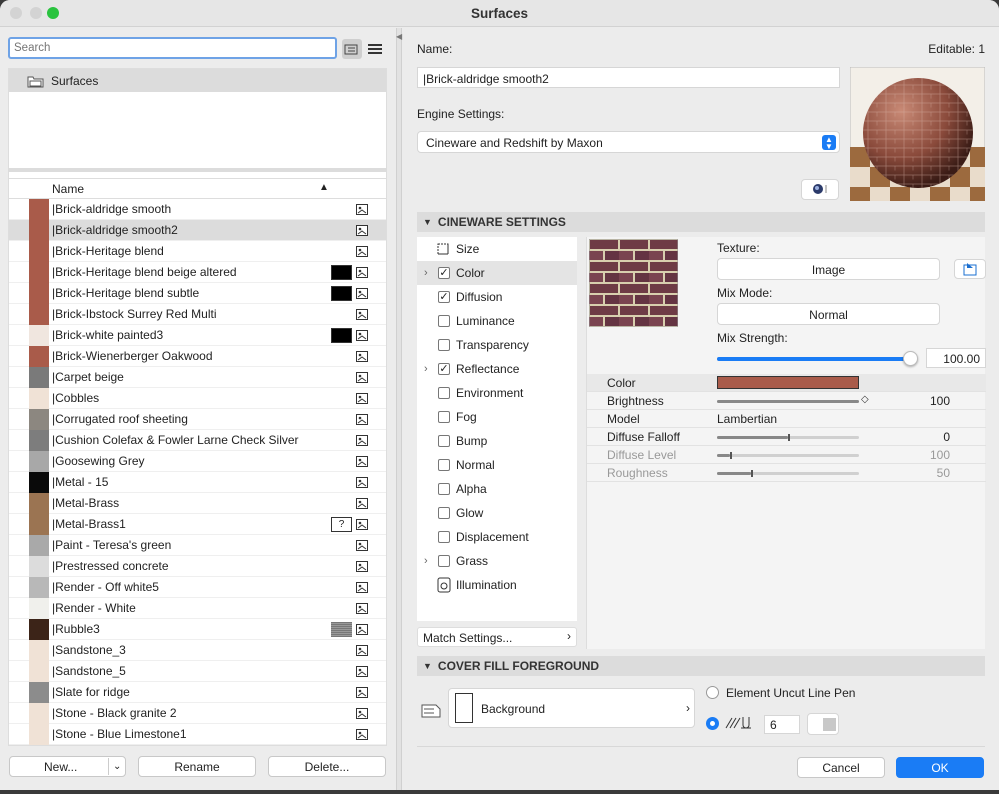 This screenshot has height=794, width=999. What do you see at coordinates (197, 251) in the screenshot?
I see `list-item: |Brick-Heritage blend` at bounding box center [197, 251].